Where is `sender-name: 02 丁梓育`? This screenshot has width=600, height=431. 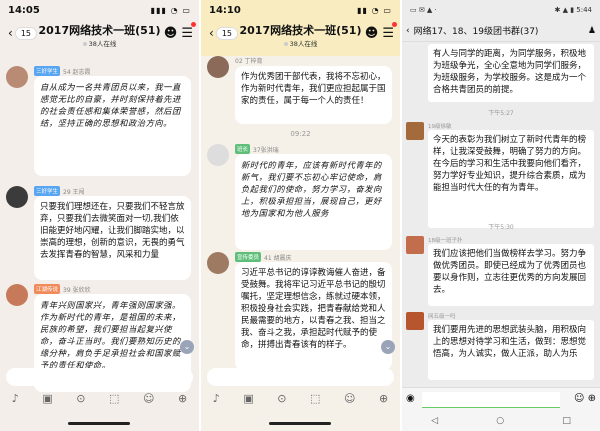
sender-name: 02 丁梓育 is located at coordinates (249, 61).